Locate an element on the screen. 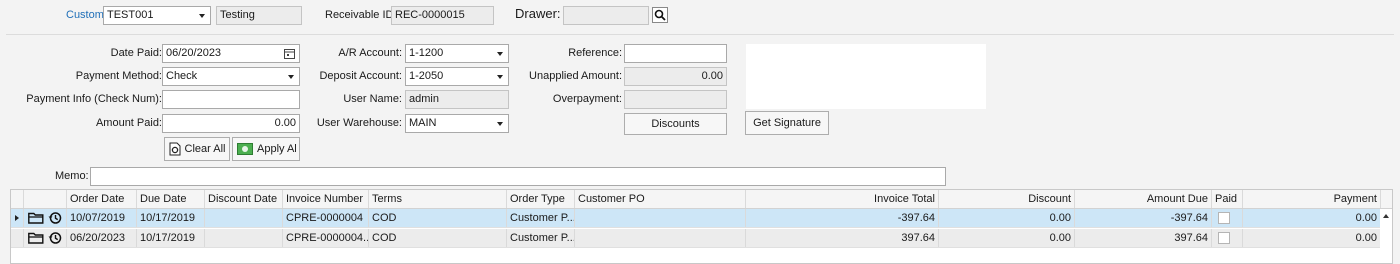  user-warehouse-select: MAIN is located at coordinates (457, 123).